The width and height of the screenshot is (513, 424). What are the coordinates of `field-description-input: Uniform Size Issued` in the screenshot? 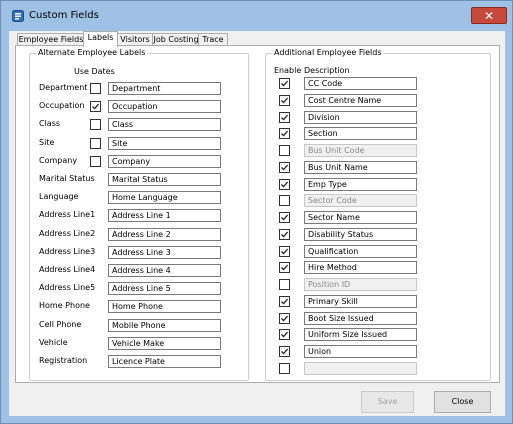 It's located at (360, 334).